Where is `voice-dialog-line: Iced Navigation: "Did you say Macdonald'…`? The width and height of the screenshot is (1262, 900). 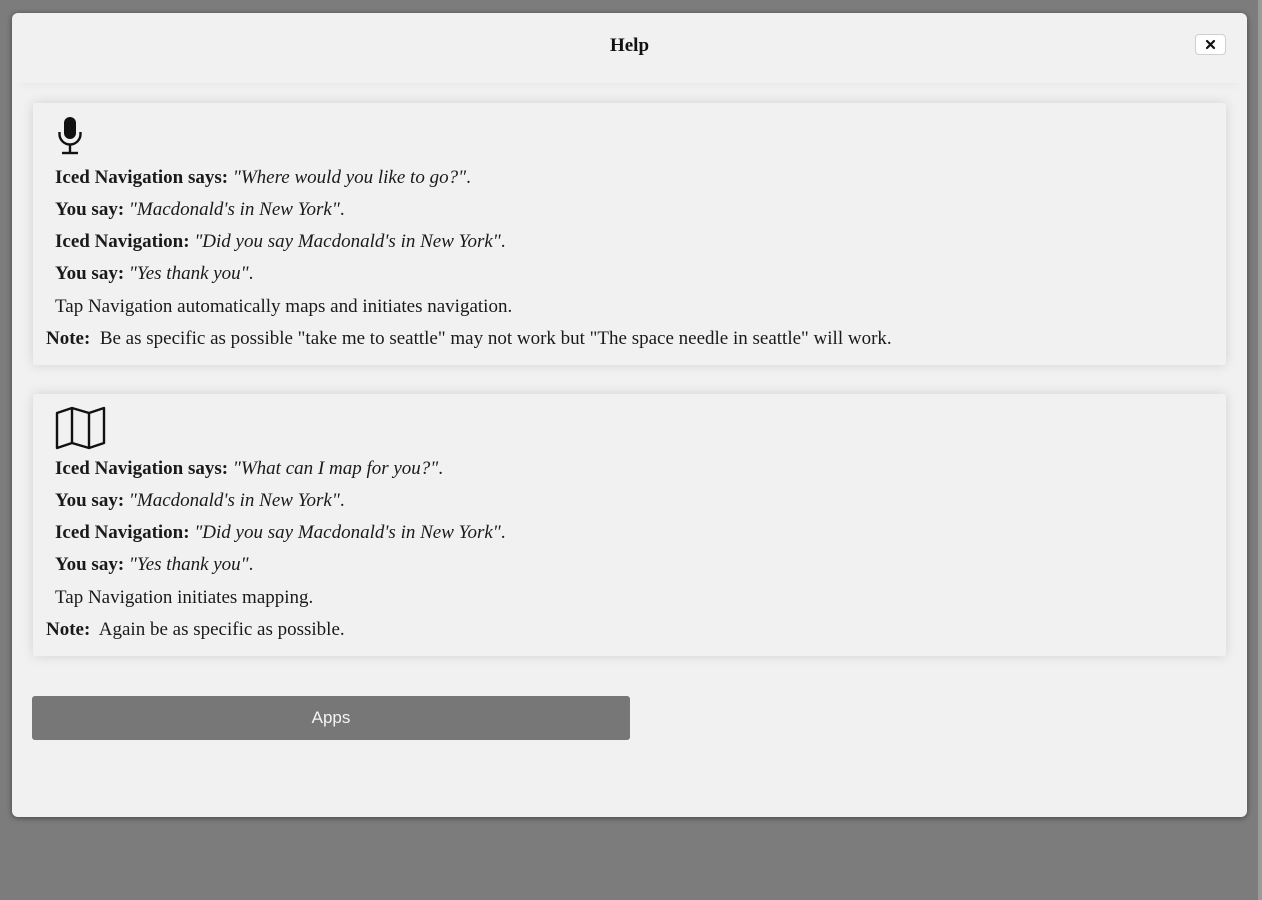
voice-dialog-line: Iced Navigation: "Did you say Macdonald'… is located at coordinates (280, 241).